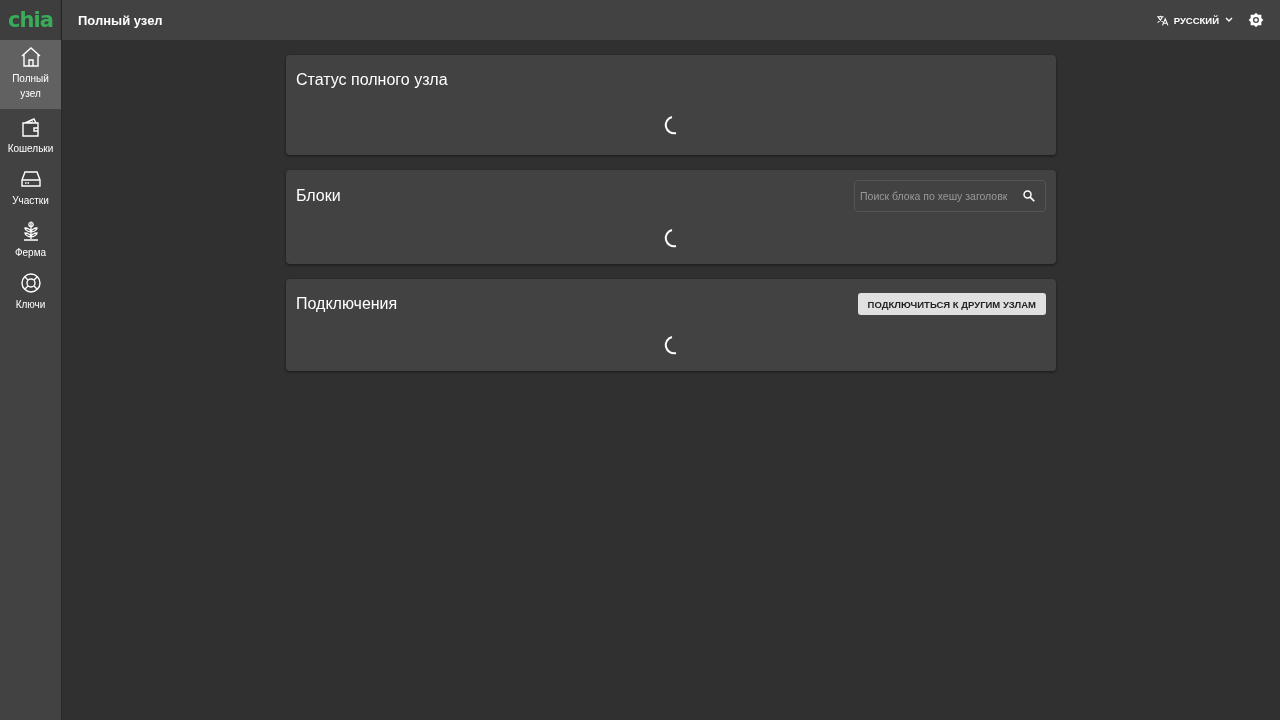  What do you see at coordinates (347, 304) in the screenshot?
I see `card-title: Подключения` at bounding box center [347, 304].